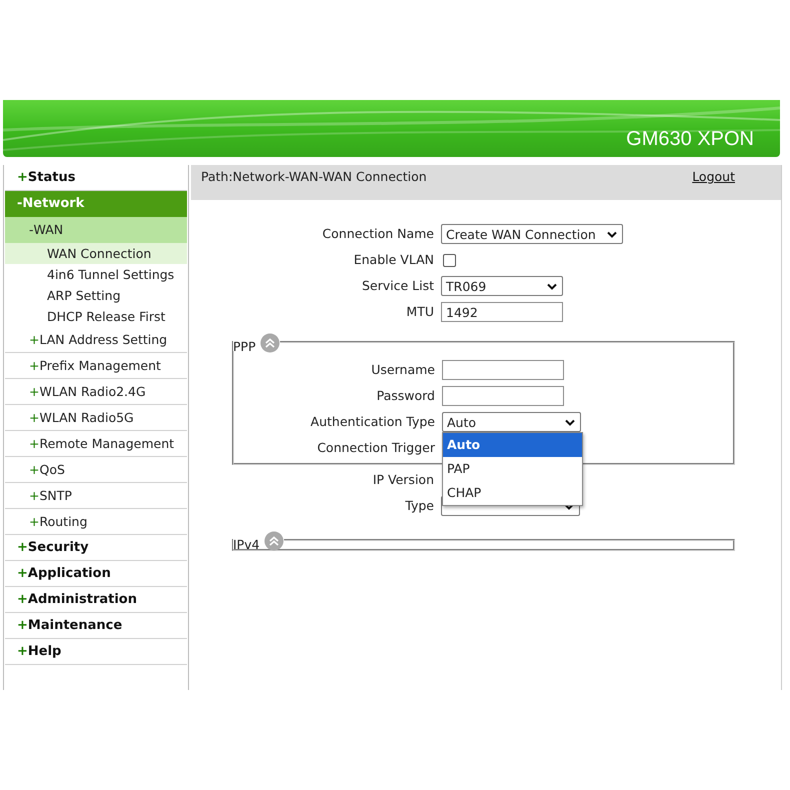 The height and width of the screenshot is (790, 790). I want to click on section-legend: IPv4, so click(246, 541).